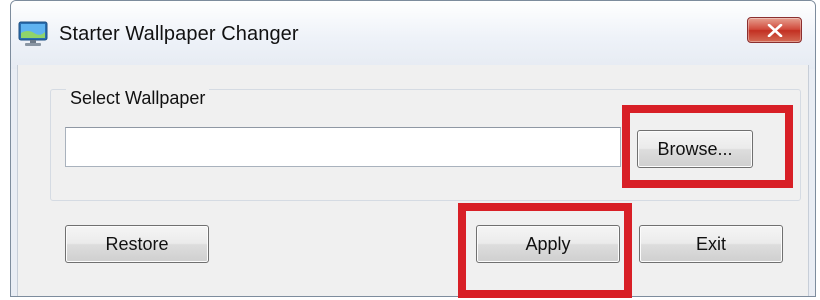  I want to click on close-button, so click(774, 30).